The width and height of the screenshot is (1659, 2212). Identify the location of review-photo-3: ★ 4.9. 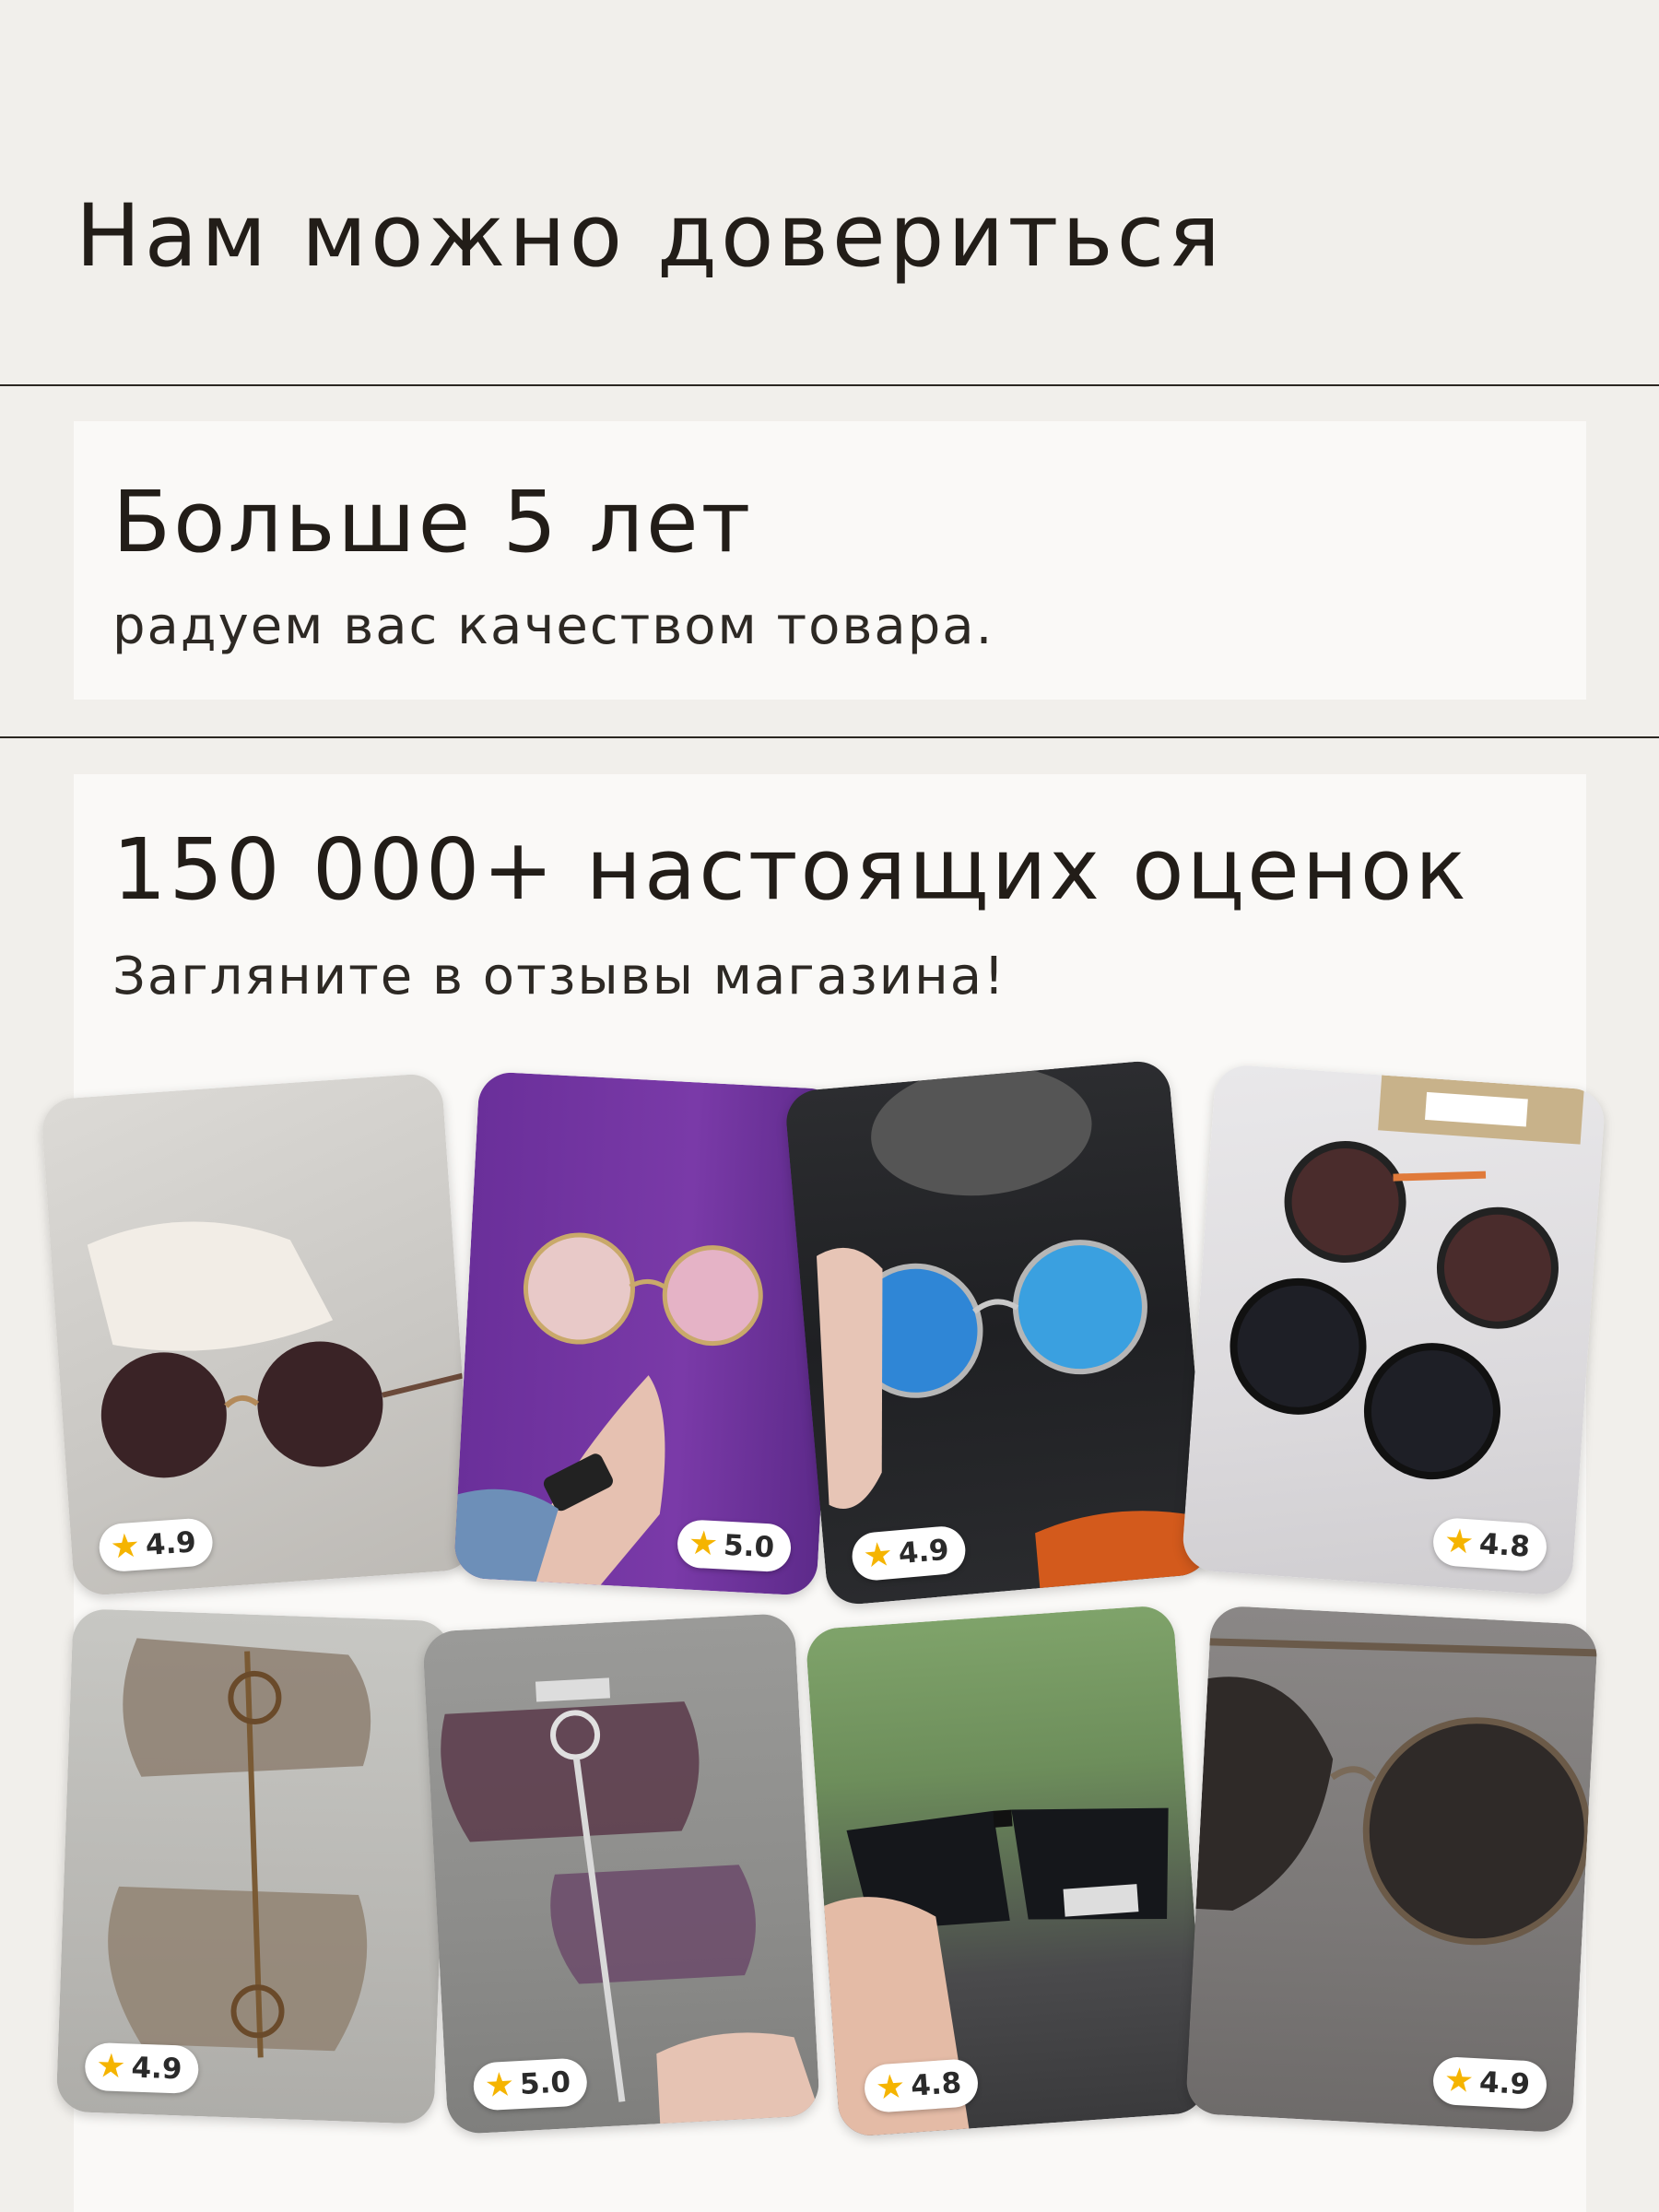
(998, 1332).